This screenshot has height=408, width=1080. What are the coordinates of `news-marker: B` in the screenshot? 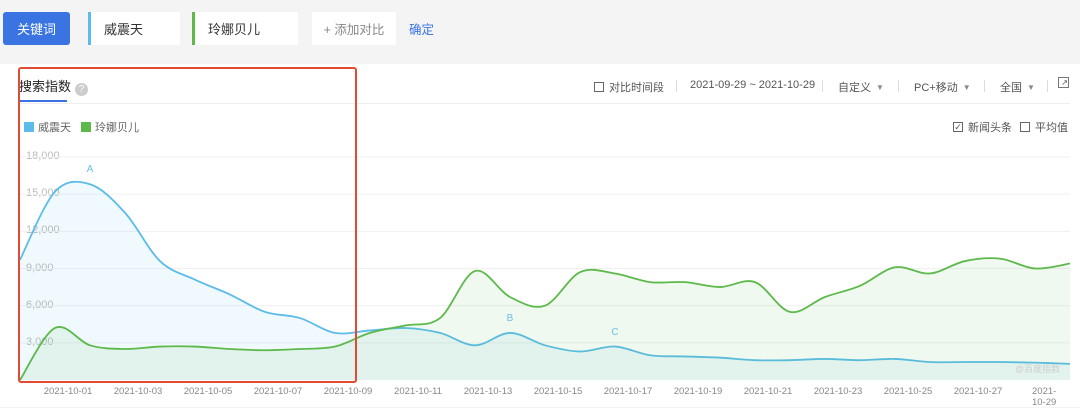 It's located at (510, 318).